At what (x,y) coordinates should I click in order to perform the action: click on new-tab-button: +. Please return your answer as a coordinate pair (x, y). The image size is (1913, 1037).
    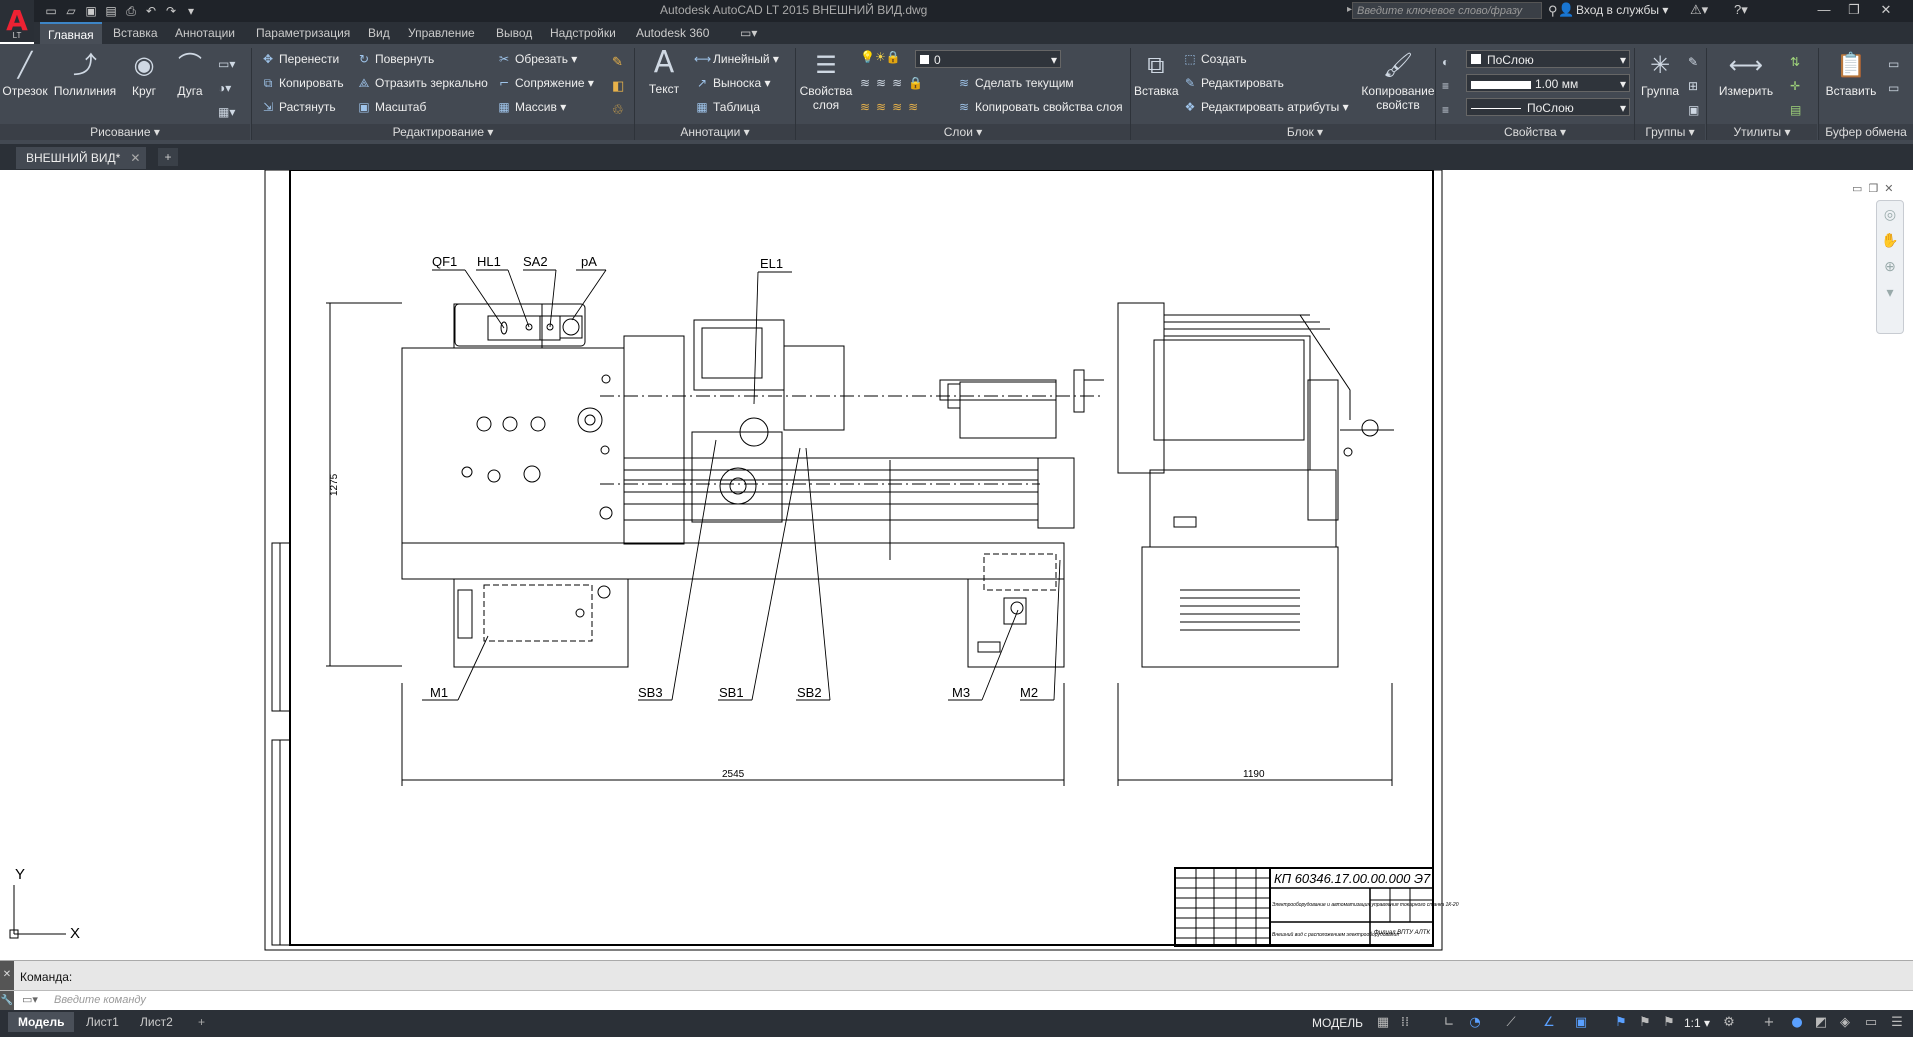
    Looking at the image, I should click on (168, 157).